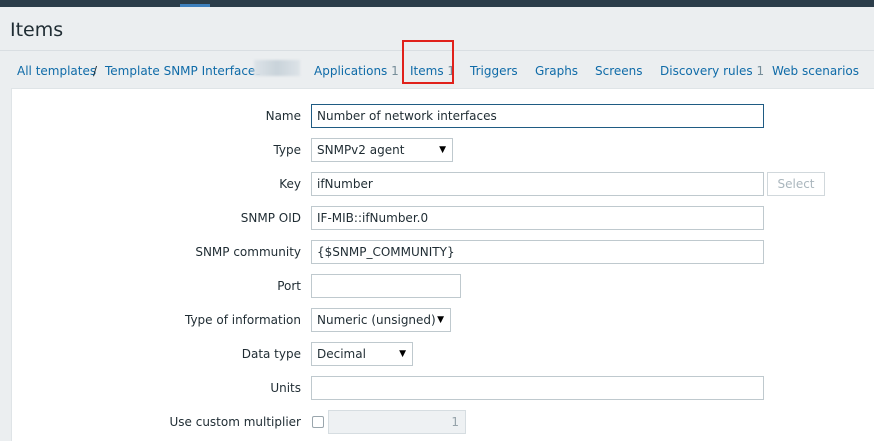 The width and height of the screenshot is (874, 441). What do you see at coordinates (341, 354) in the screenshot?
I see `data-type-value: Decimal` at bounding box center [341, 354].